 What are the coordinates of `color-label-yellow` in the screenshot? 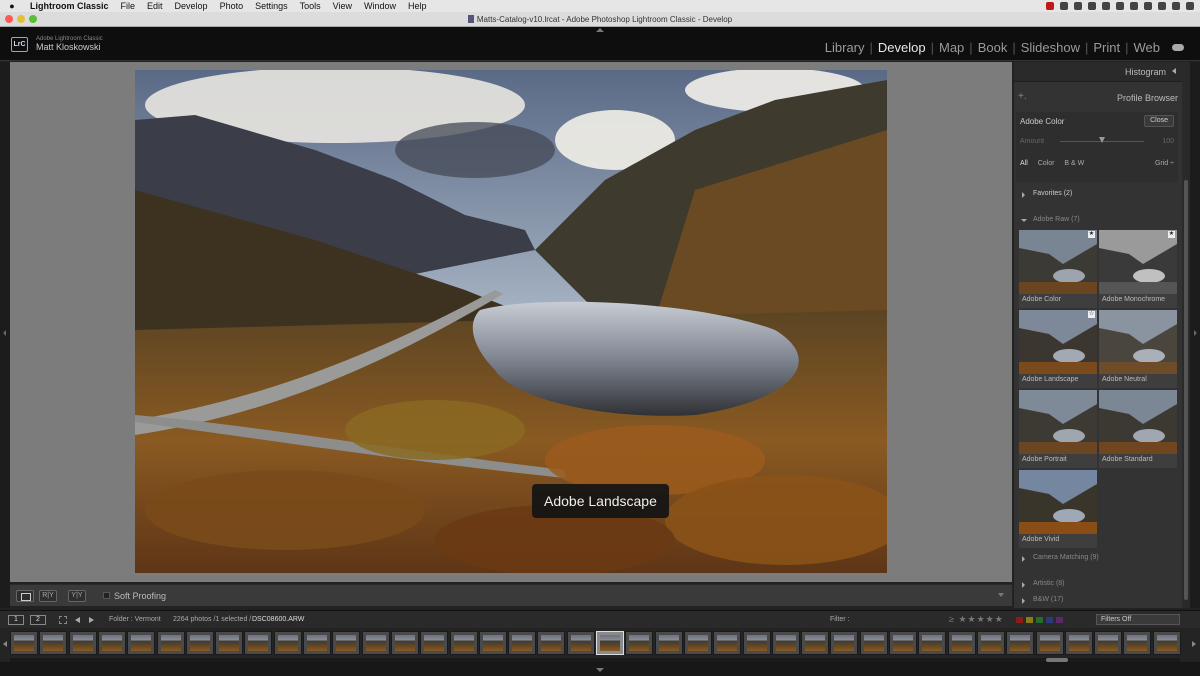 It's located at (1029, 620).